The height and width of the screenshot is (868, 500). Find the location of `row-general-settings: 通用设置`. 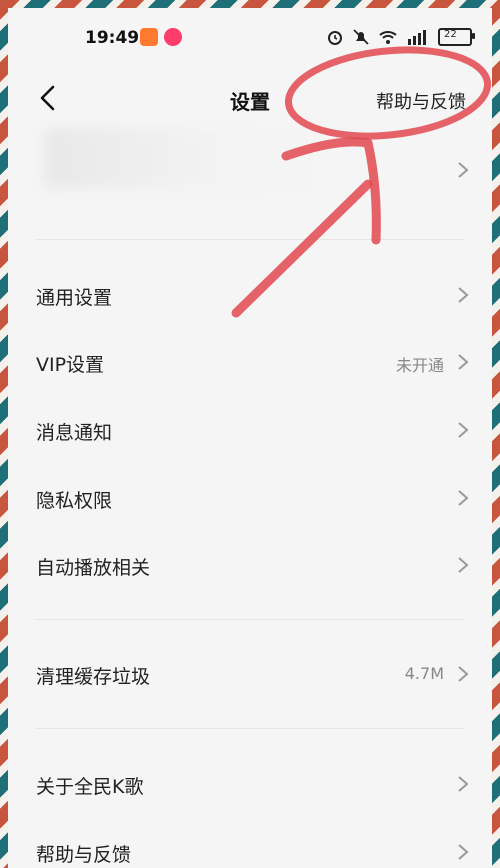

row-general-settings: 通用设置 is located at coordinates (250, 296).